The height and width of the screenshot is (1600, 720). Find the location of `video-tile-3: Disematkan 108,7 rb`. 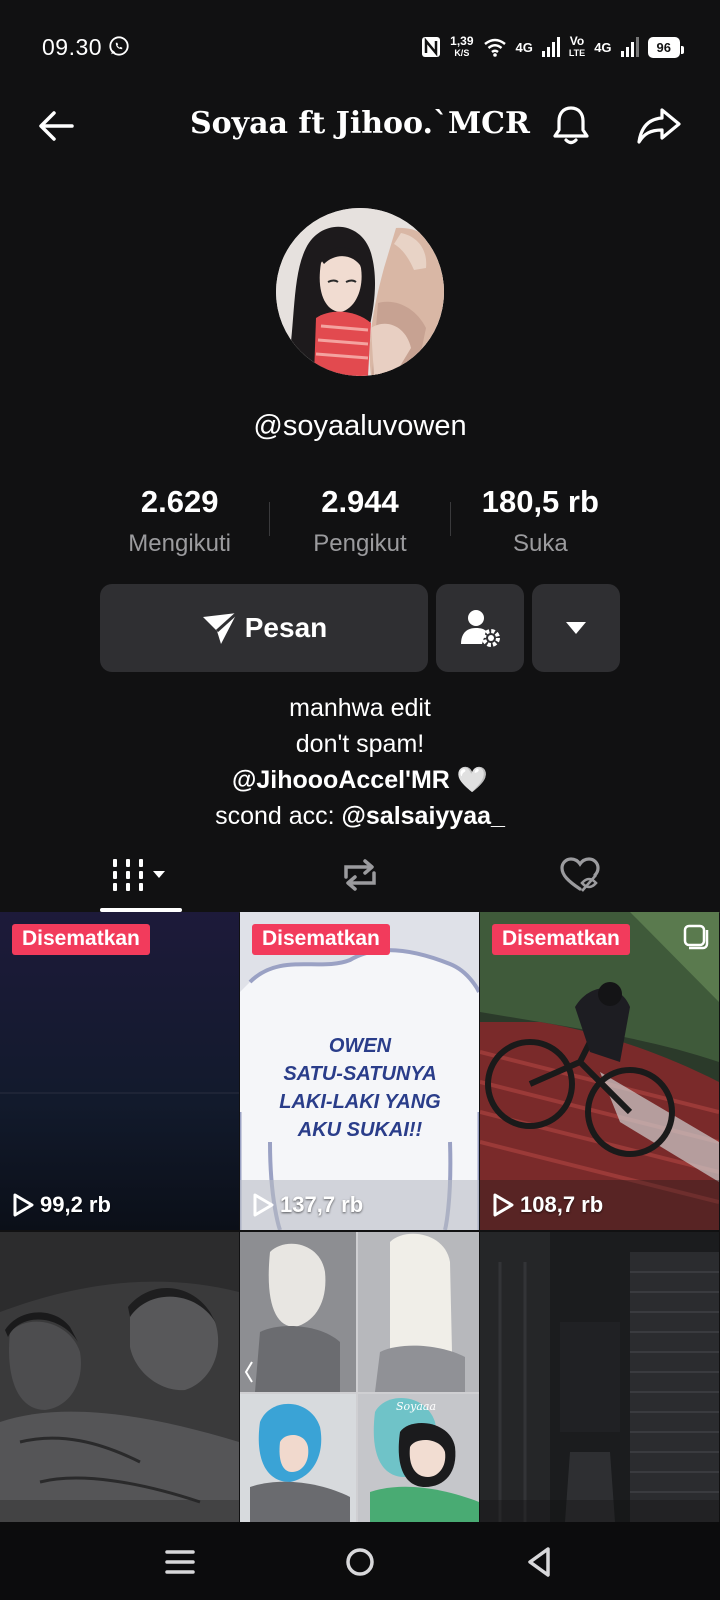

video-tile-3: Disematkan 108,7 rb is located at coordinates (599, 1071).